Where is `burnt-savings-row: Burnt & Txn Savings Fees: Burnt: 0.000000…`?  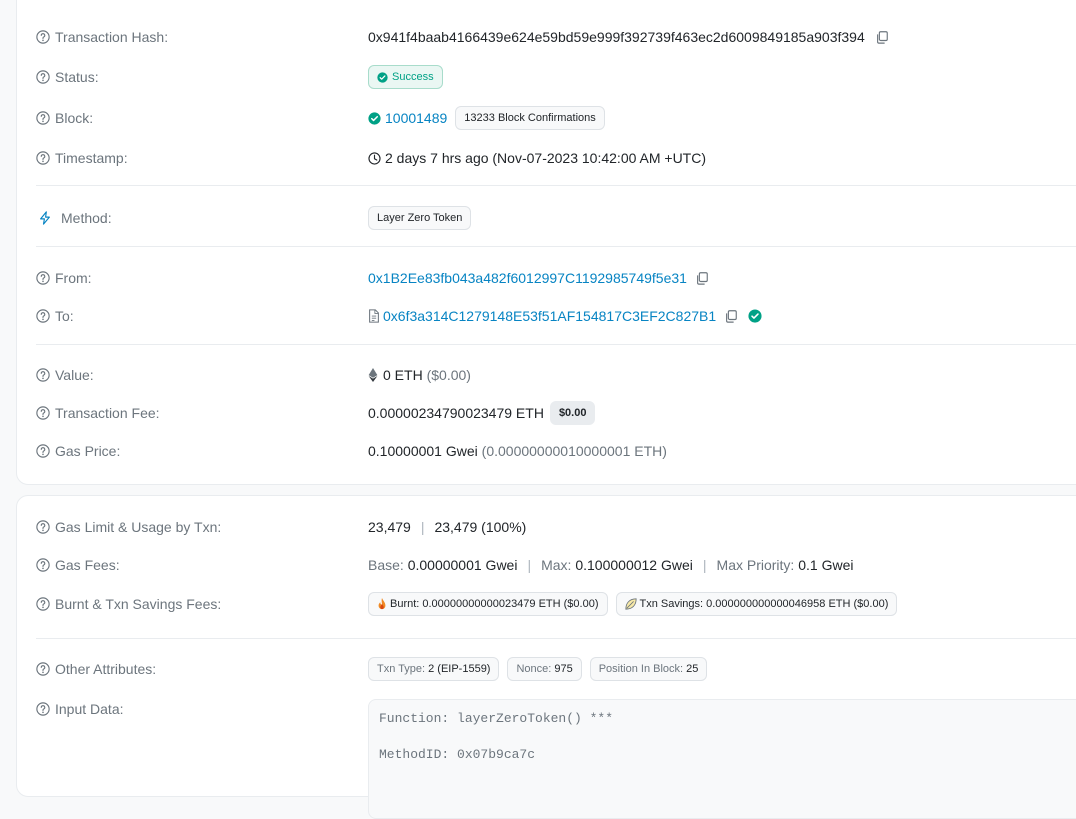
burnt-savings-row: Burnt & Txn Savings Fees: Burnt: 0.000000… is located at coordinates (556, 604).